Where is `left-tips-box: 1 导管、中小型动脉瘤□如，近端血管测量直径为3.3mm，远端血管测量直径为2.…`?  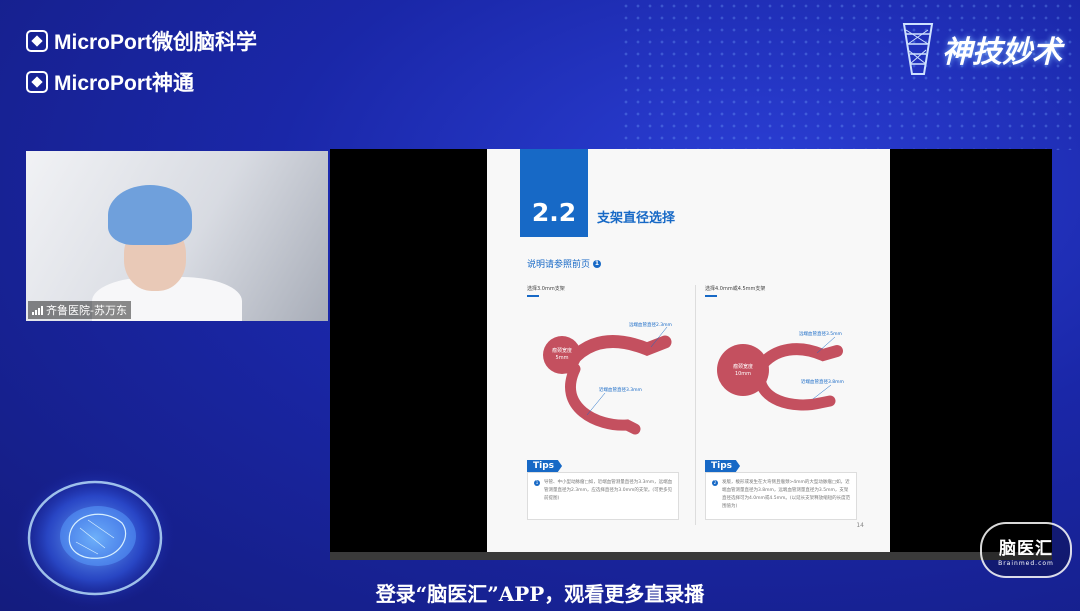 left-tips-box: 1 导管、中小型动脉瘤□如，近端血管测量直径为3.3mm，远端血管测量直径为2.… is located at coordinates (603, 496).